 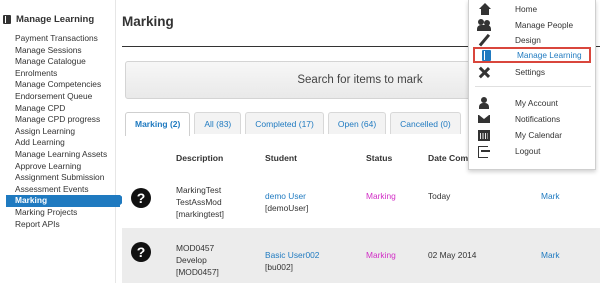 I want to click on date-cell: 02 May 2014, so click(x=452, y=255).